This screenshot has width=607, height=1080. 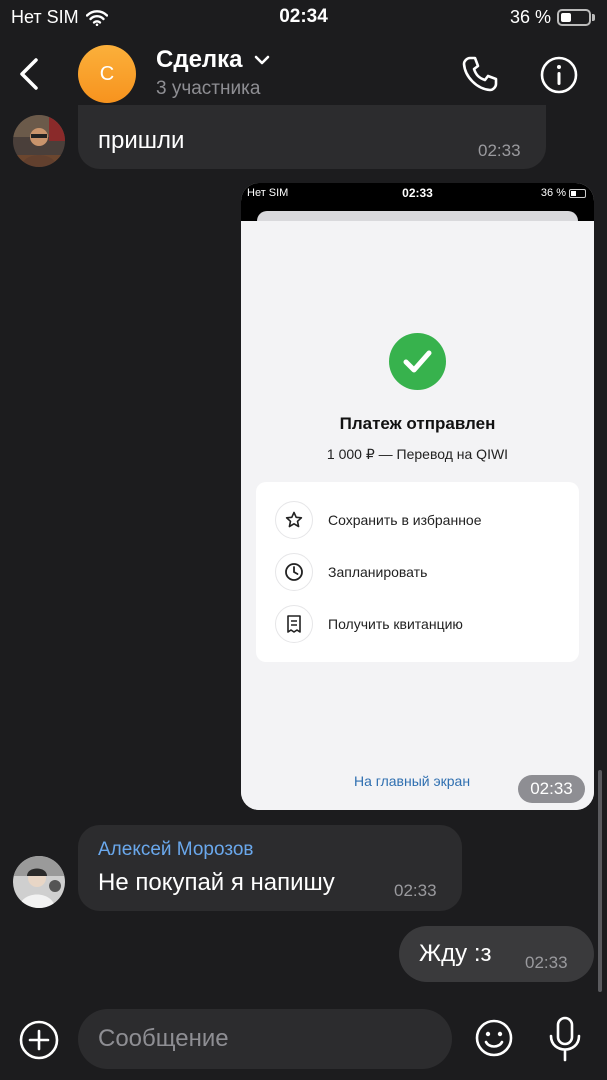 What do you see at coordinates (412, 781) in the screenshot?
I see `home-screen-link: На главный экран` at bounding box center [412, 781].